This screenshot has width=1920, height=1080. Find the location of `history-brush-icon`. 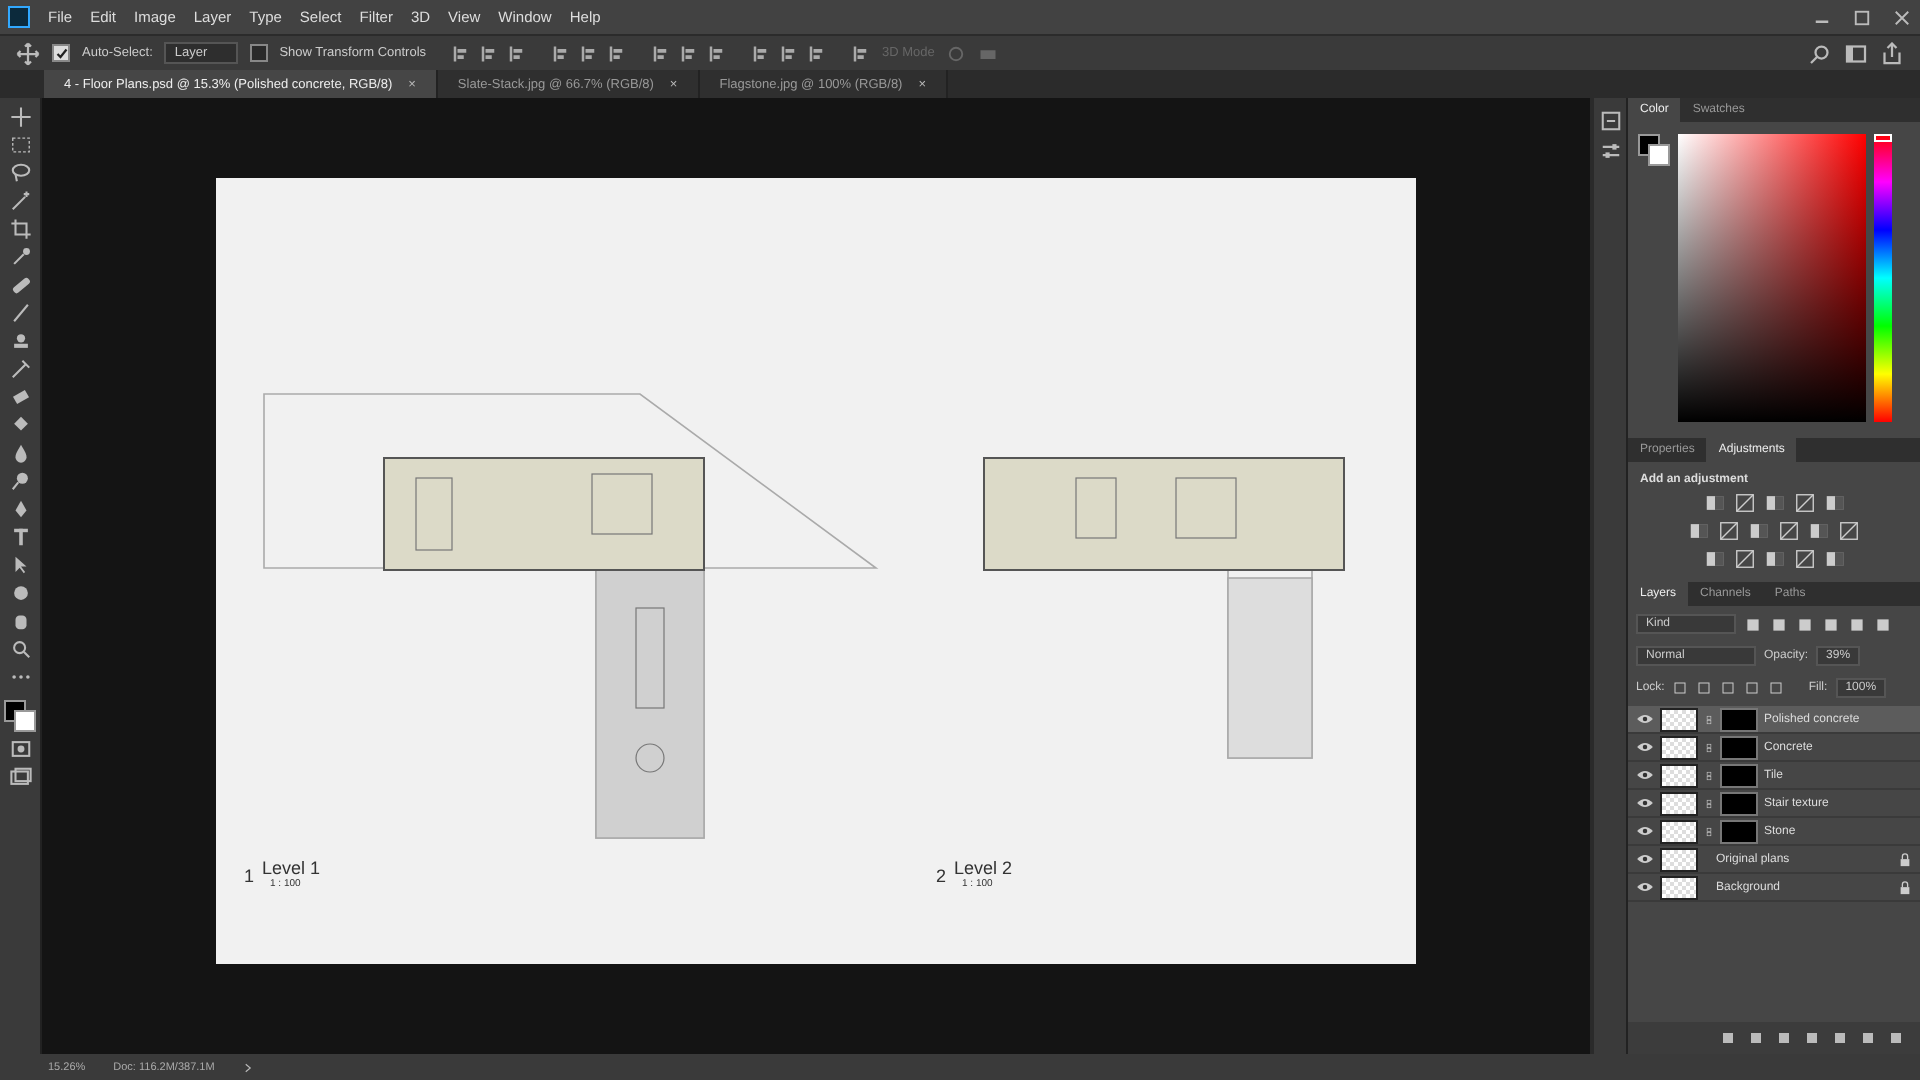

history-brush-icon is located at coordinates (20, 369).